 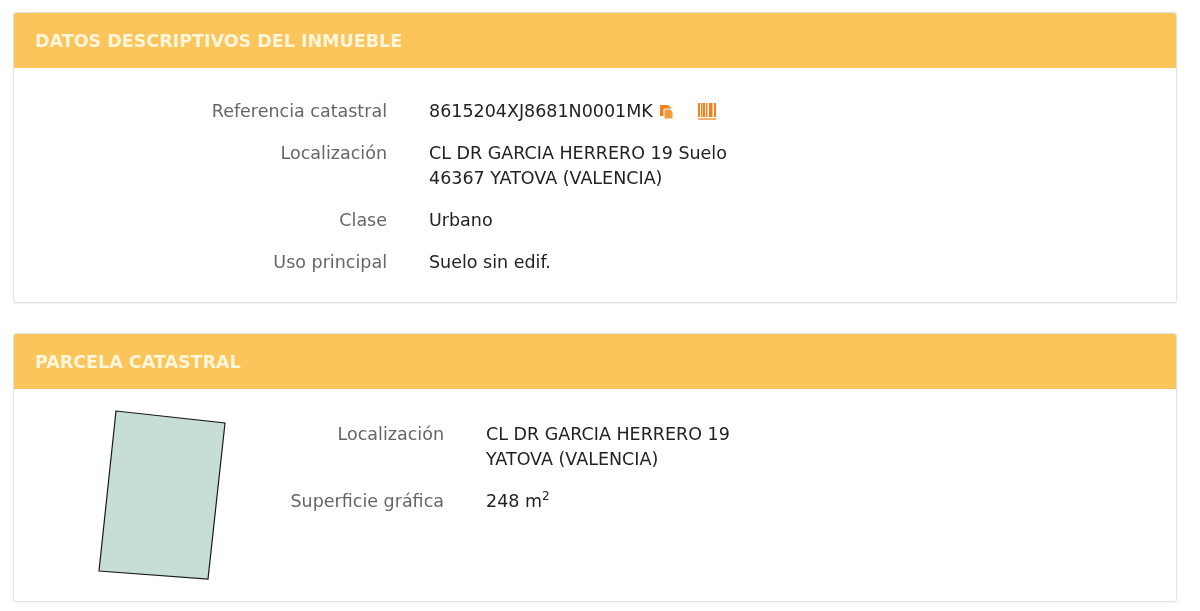 What do you see at coordinates (138, 361) in the screenshot?
I see `section-title: PARCELA CATASTRAL` at bounding box center [138, 361].